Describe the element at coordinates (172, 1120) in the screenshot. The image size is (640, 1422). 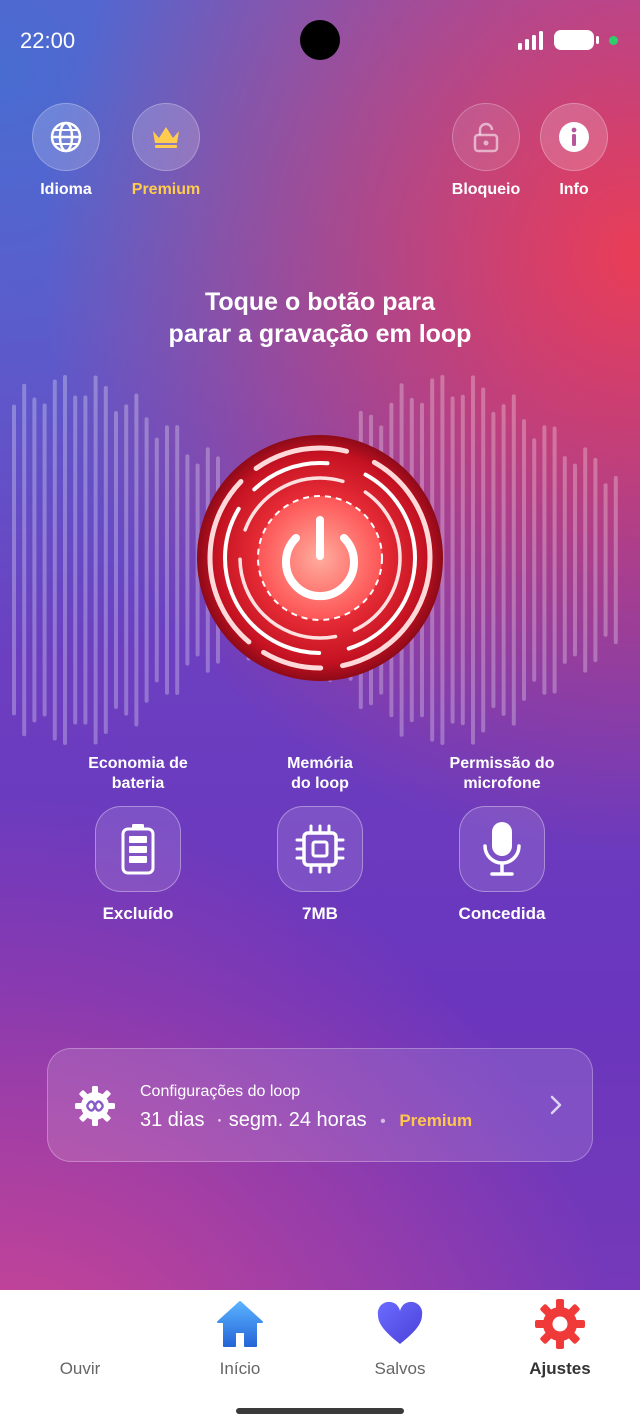
I see `loop-days: 31 dias` at that location.